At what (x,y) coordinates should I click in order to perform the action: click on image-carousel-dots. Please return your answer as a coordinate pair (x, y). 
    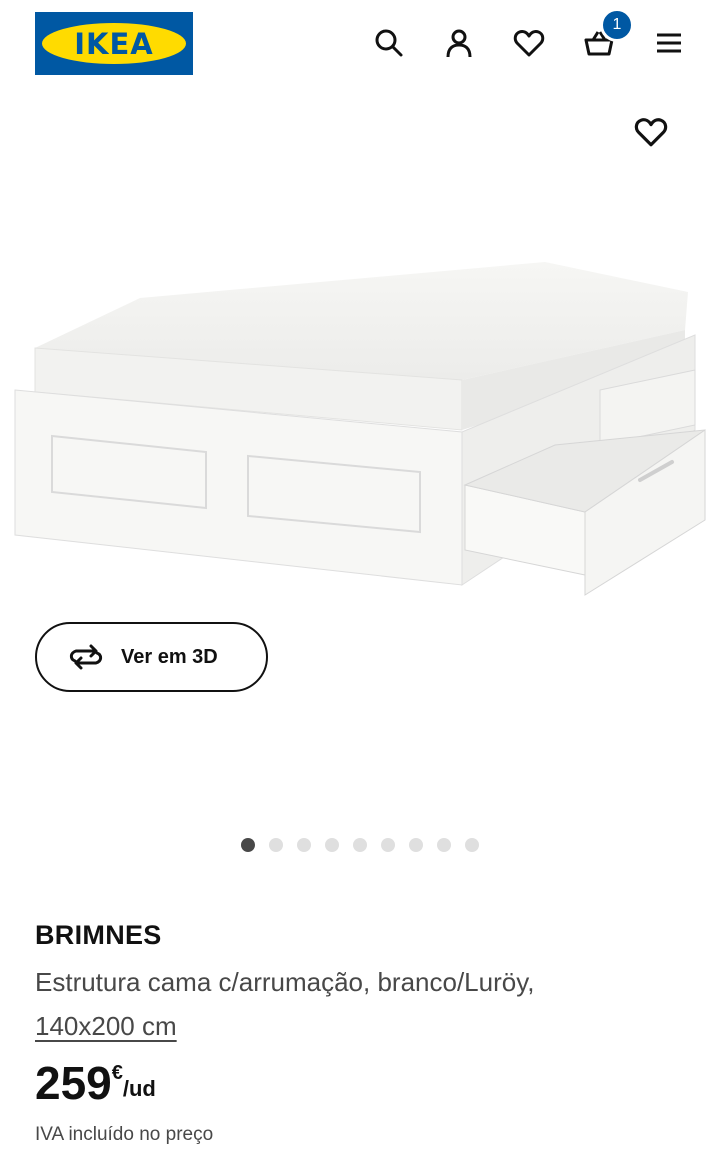
    Looking at the image, I should click on (360, 845).